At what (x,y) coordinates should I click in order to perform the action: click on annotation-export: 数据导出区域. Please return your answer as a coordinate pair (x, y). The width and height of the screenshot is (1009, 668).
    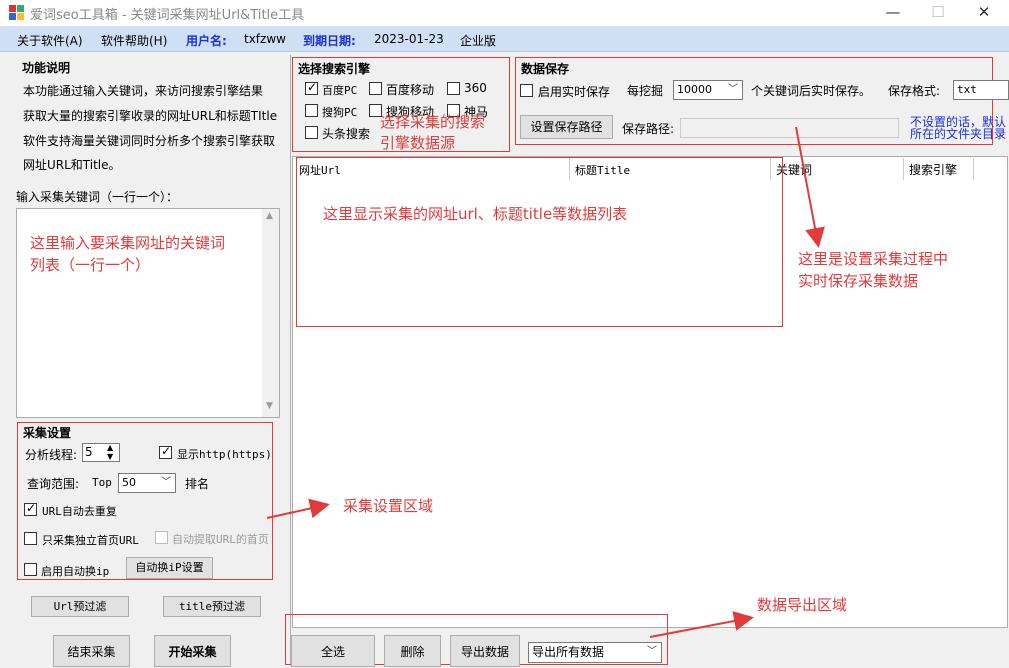
    Looking at the image, I should click on (802, 605).